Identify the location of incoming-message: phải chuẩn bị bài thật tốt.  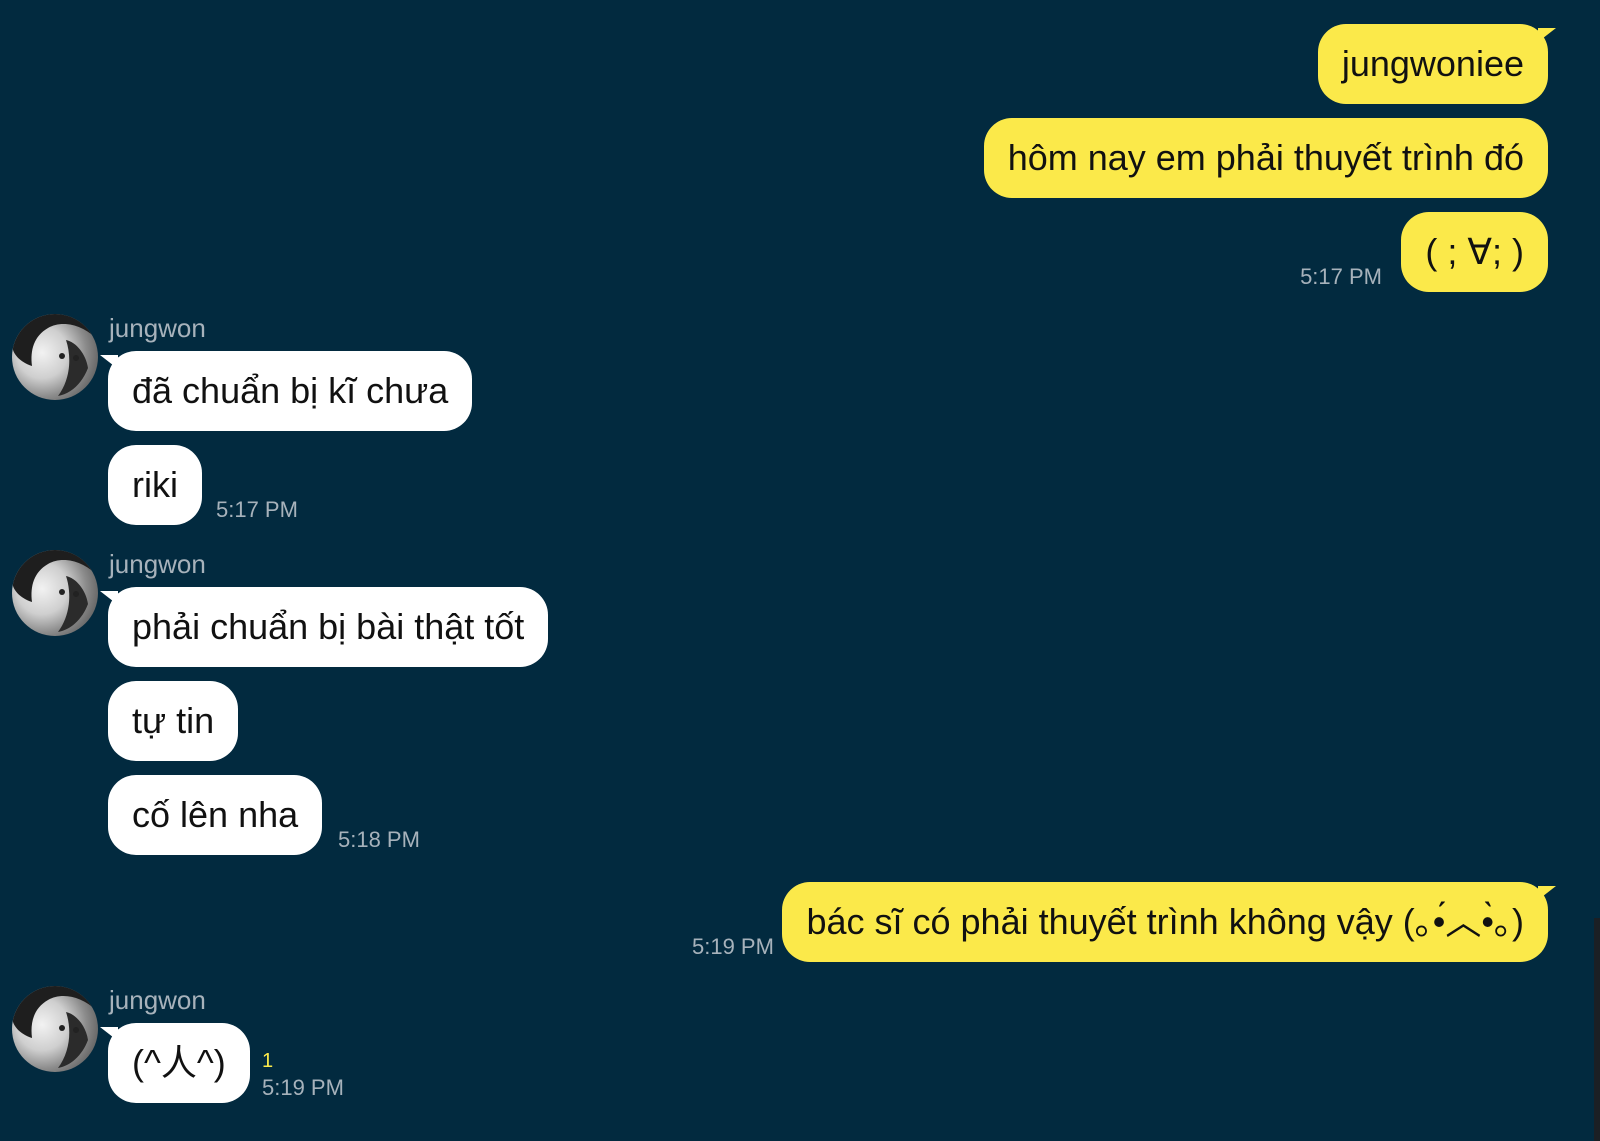
(324, 627).